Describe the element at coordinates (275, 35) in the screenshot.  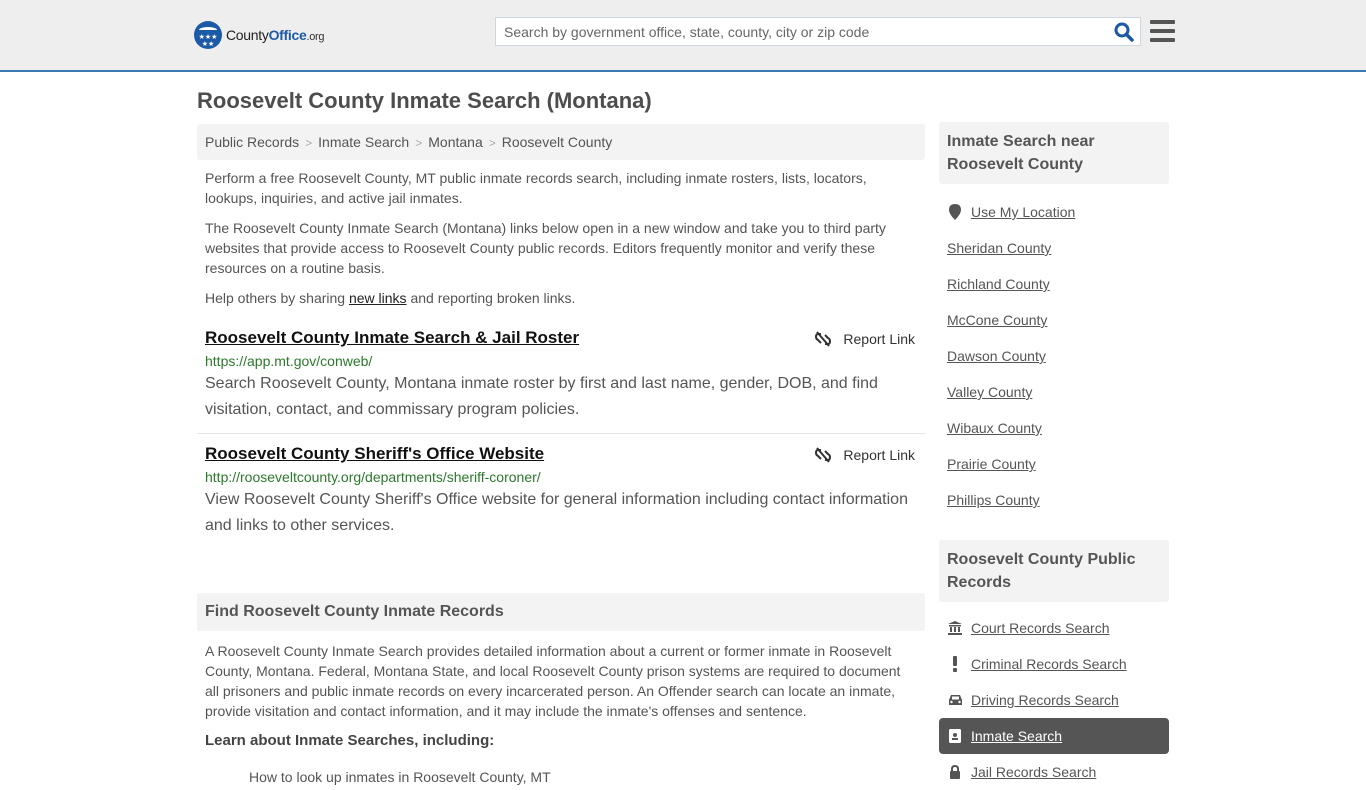
I see `logo-text: CountyOffice.org` at that location.